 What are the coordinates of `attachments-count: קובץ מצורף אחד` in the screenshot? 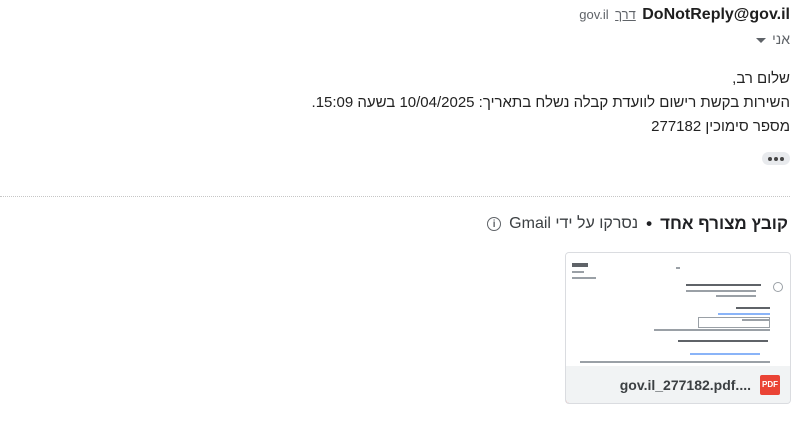 It's located at (724, 223).